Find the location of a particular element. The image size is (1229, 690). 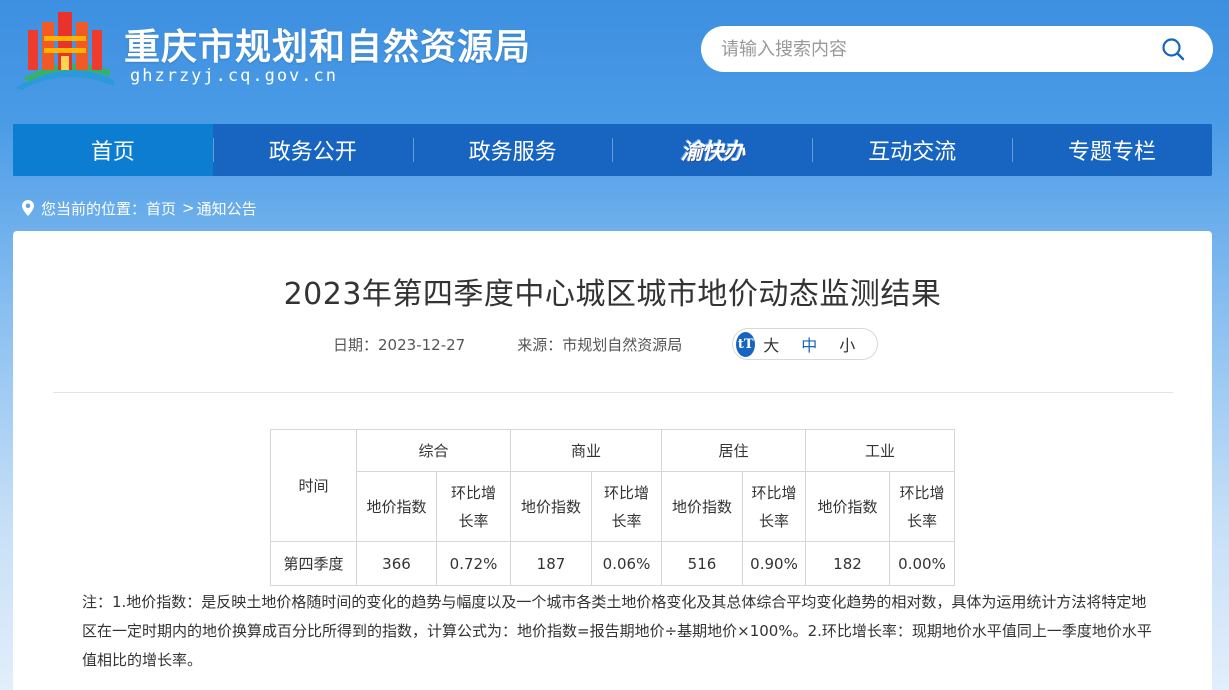

table-cell: 0.72% is located at coordinates (473, 563).